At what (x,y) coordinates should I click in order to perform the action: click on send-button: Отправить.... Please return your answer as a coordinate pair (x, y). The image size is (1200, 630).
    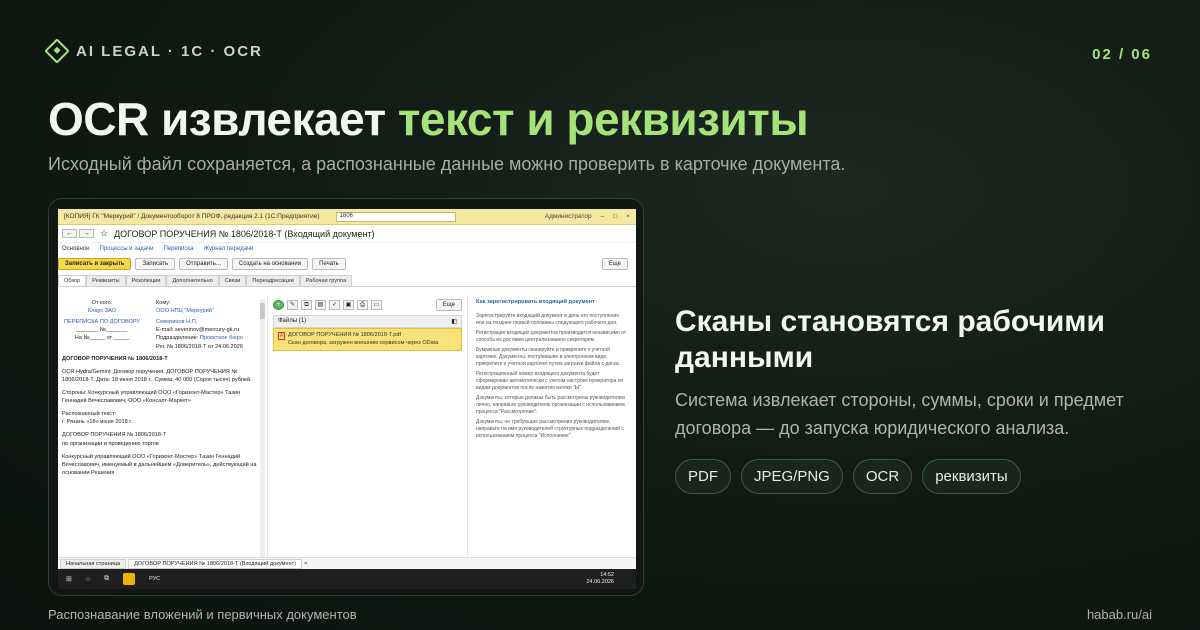
    Looking at the image, I should click on (203, 264).